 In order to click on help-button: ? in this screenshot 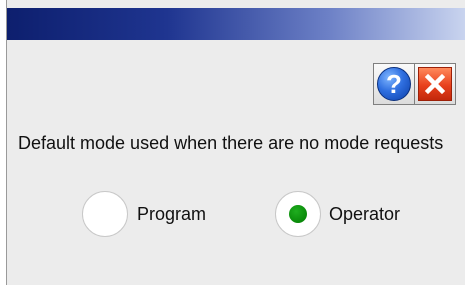, I will do `click(394, 84)`.